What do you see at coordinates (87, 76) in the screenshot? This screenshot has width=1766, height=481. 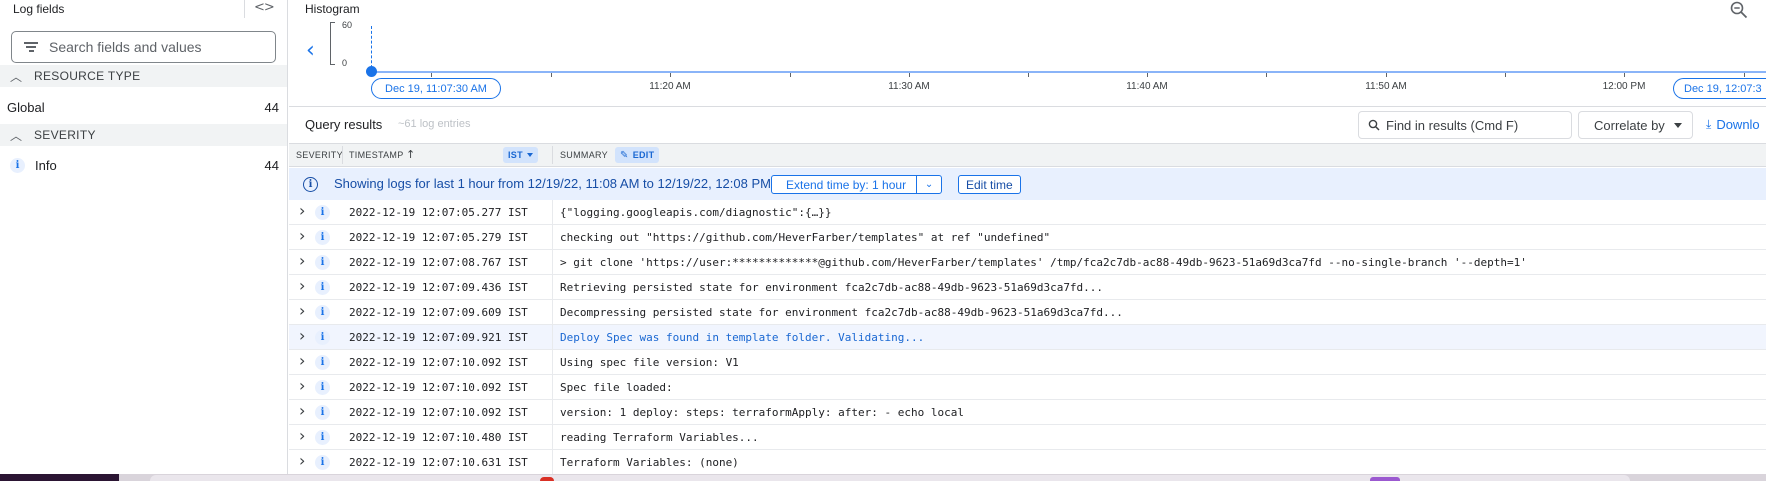 I see `section-label: RESOURCE TYPE` at bounding box center [87, 76].